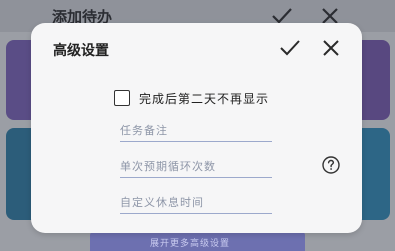 Image resolution: width=395 pixels, height=251 pixels. I want to click on dialog-title: 高级设置, so click(81, 51).